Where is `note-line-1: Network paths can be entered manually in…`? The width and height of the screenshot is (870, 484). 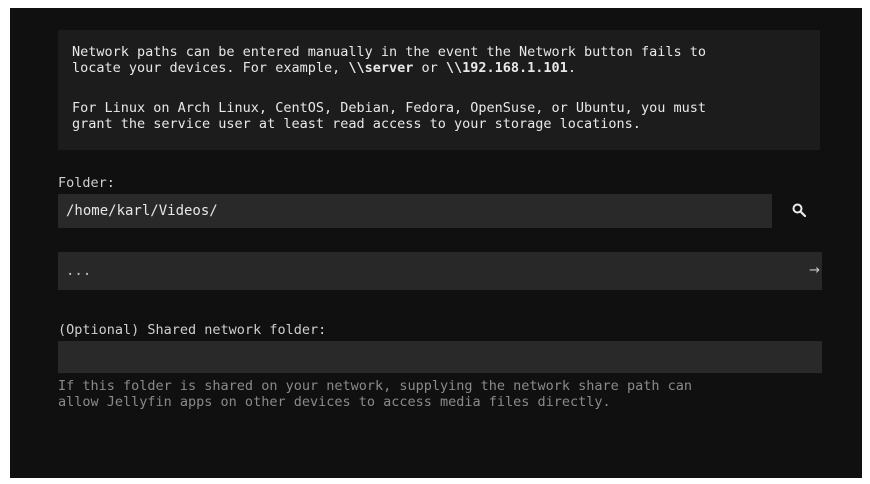
note-line-1: Network paths can be entered manually in… is located at coordinates (389, 52).